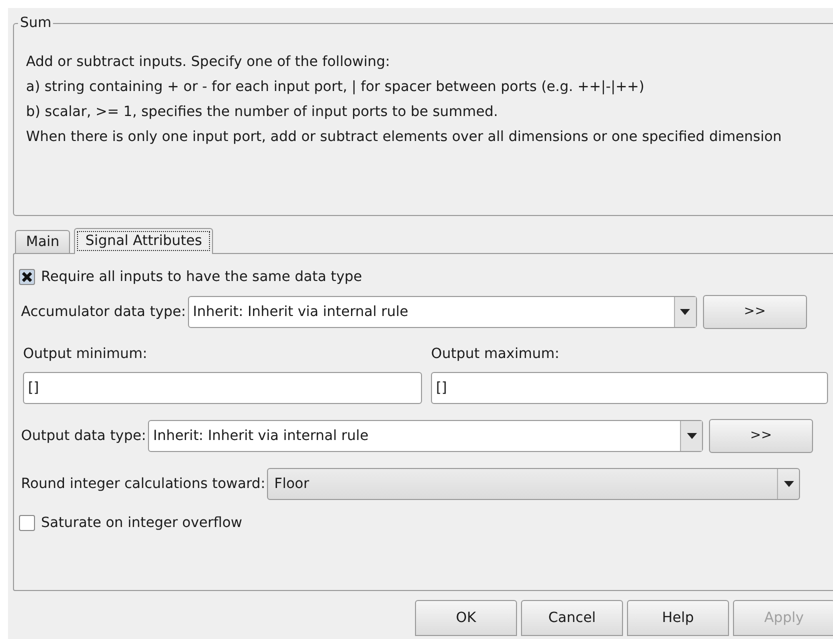 The height and width of the screenshot is (639, 833). I want to click on tab: Signal Attributes, so click(143, 241).